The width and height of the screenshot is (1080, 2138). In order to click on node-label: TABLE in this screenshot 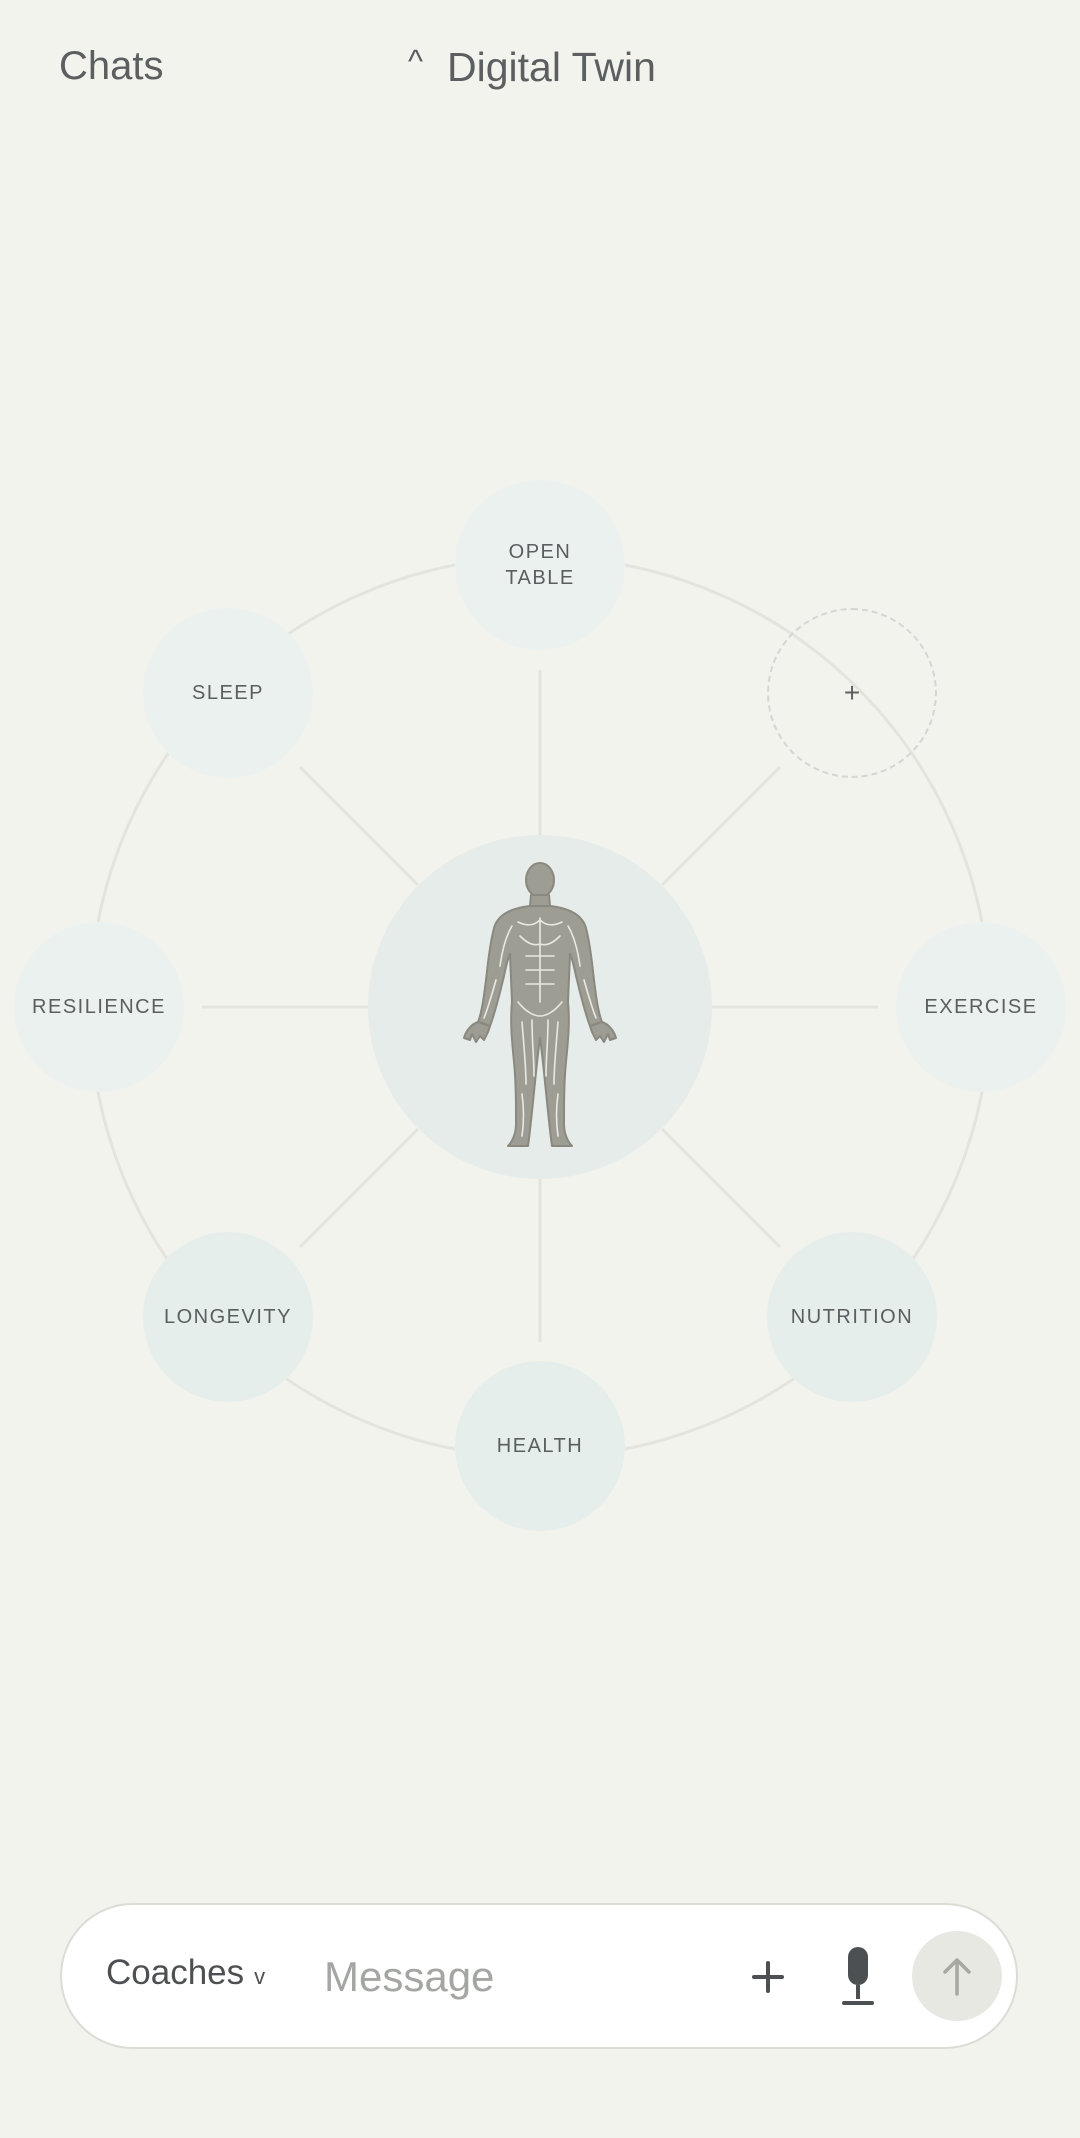, I will do `click(540, 578)`.